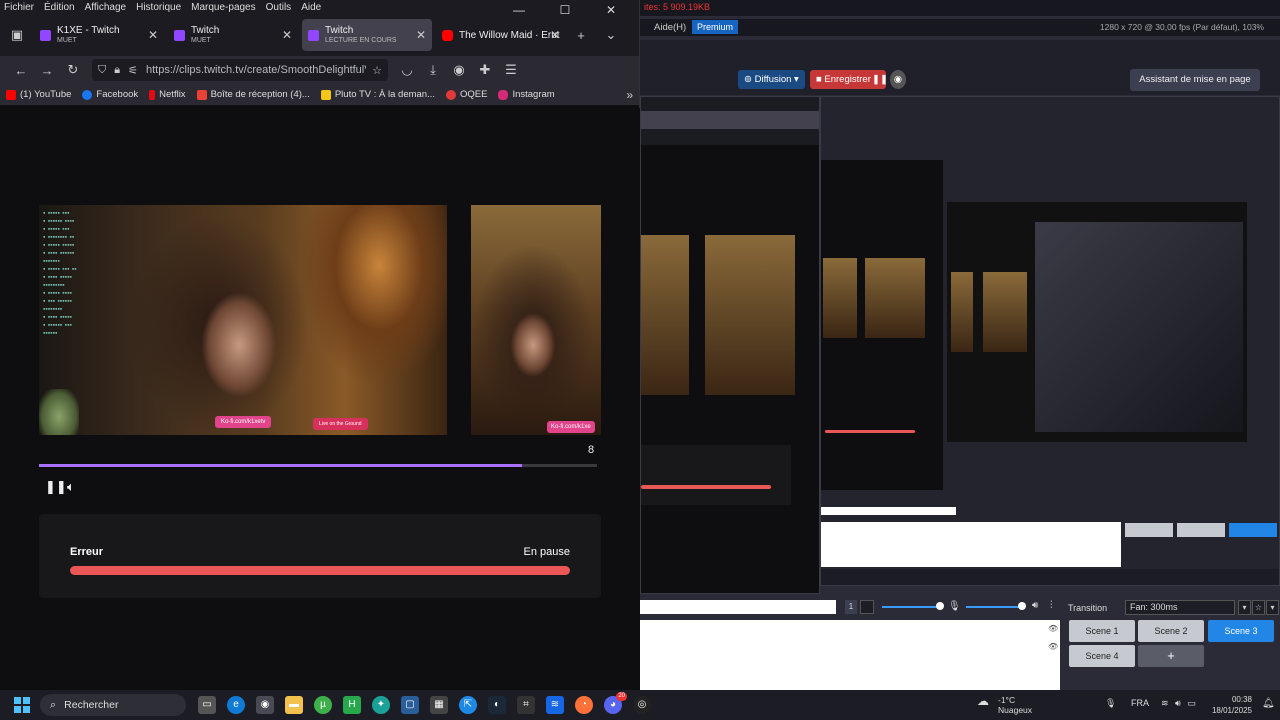 This screenshot has height=720, width=1280. What do you see at coordinates (433, 70) in the screenshot?
I see `download-icon: ⤓` at bounding box center [433, 70].